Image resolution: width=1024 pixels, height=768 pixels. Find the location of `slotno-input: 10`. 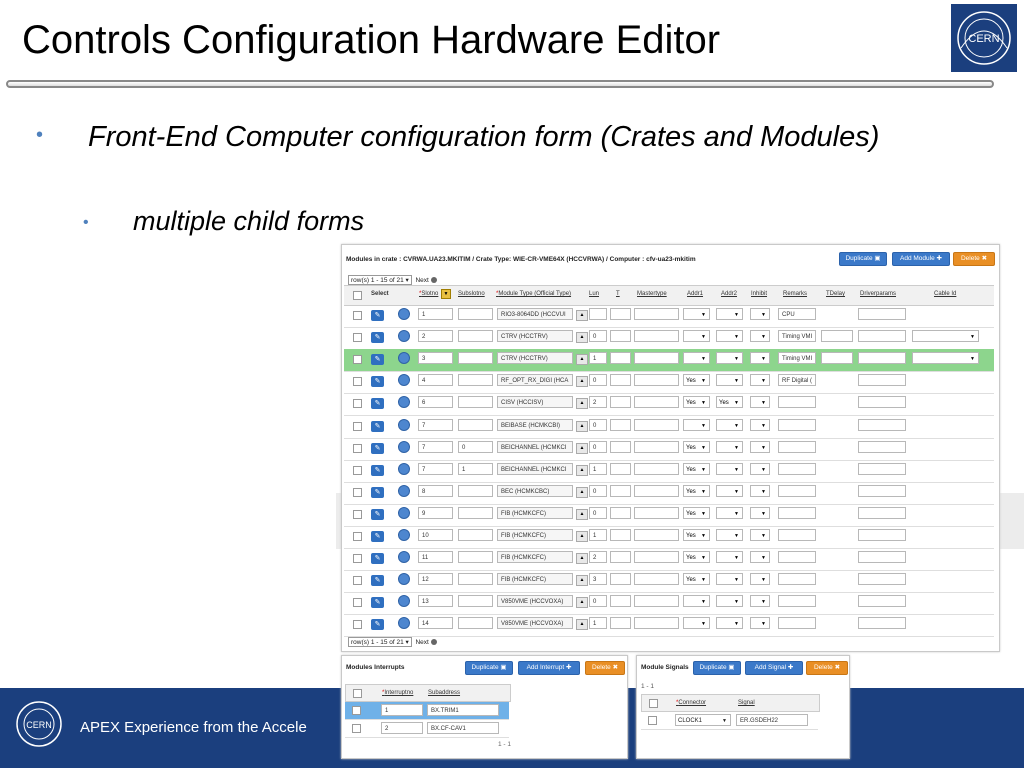

slotno-input: 10 is located at coordinates (435, 535).